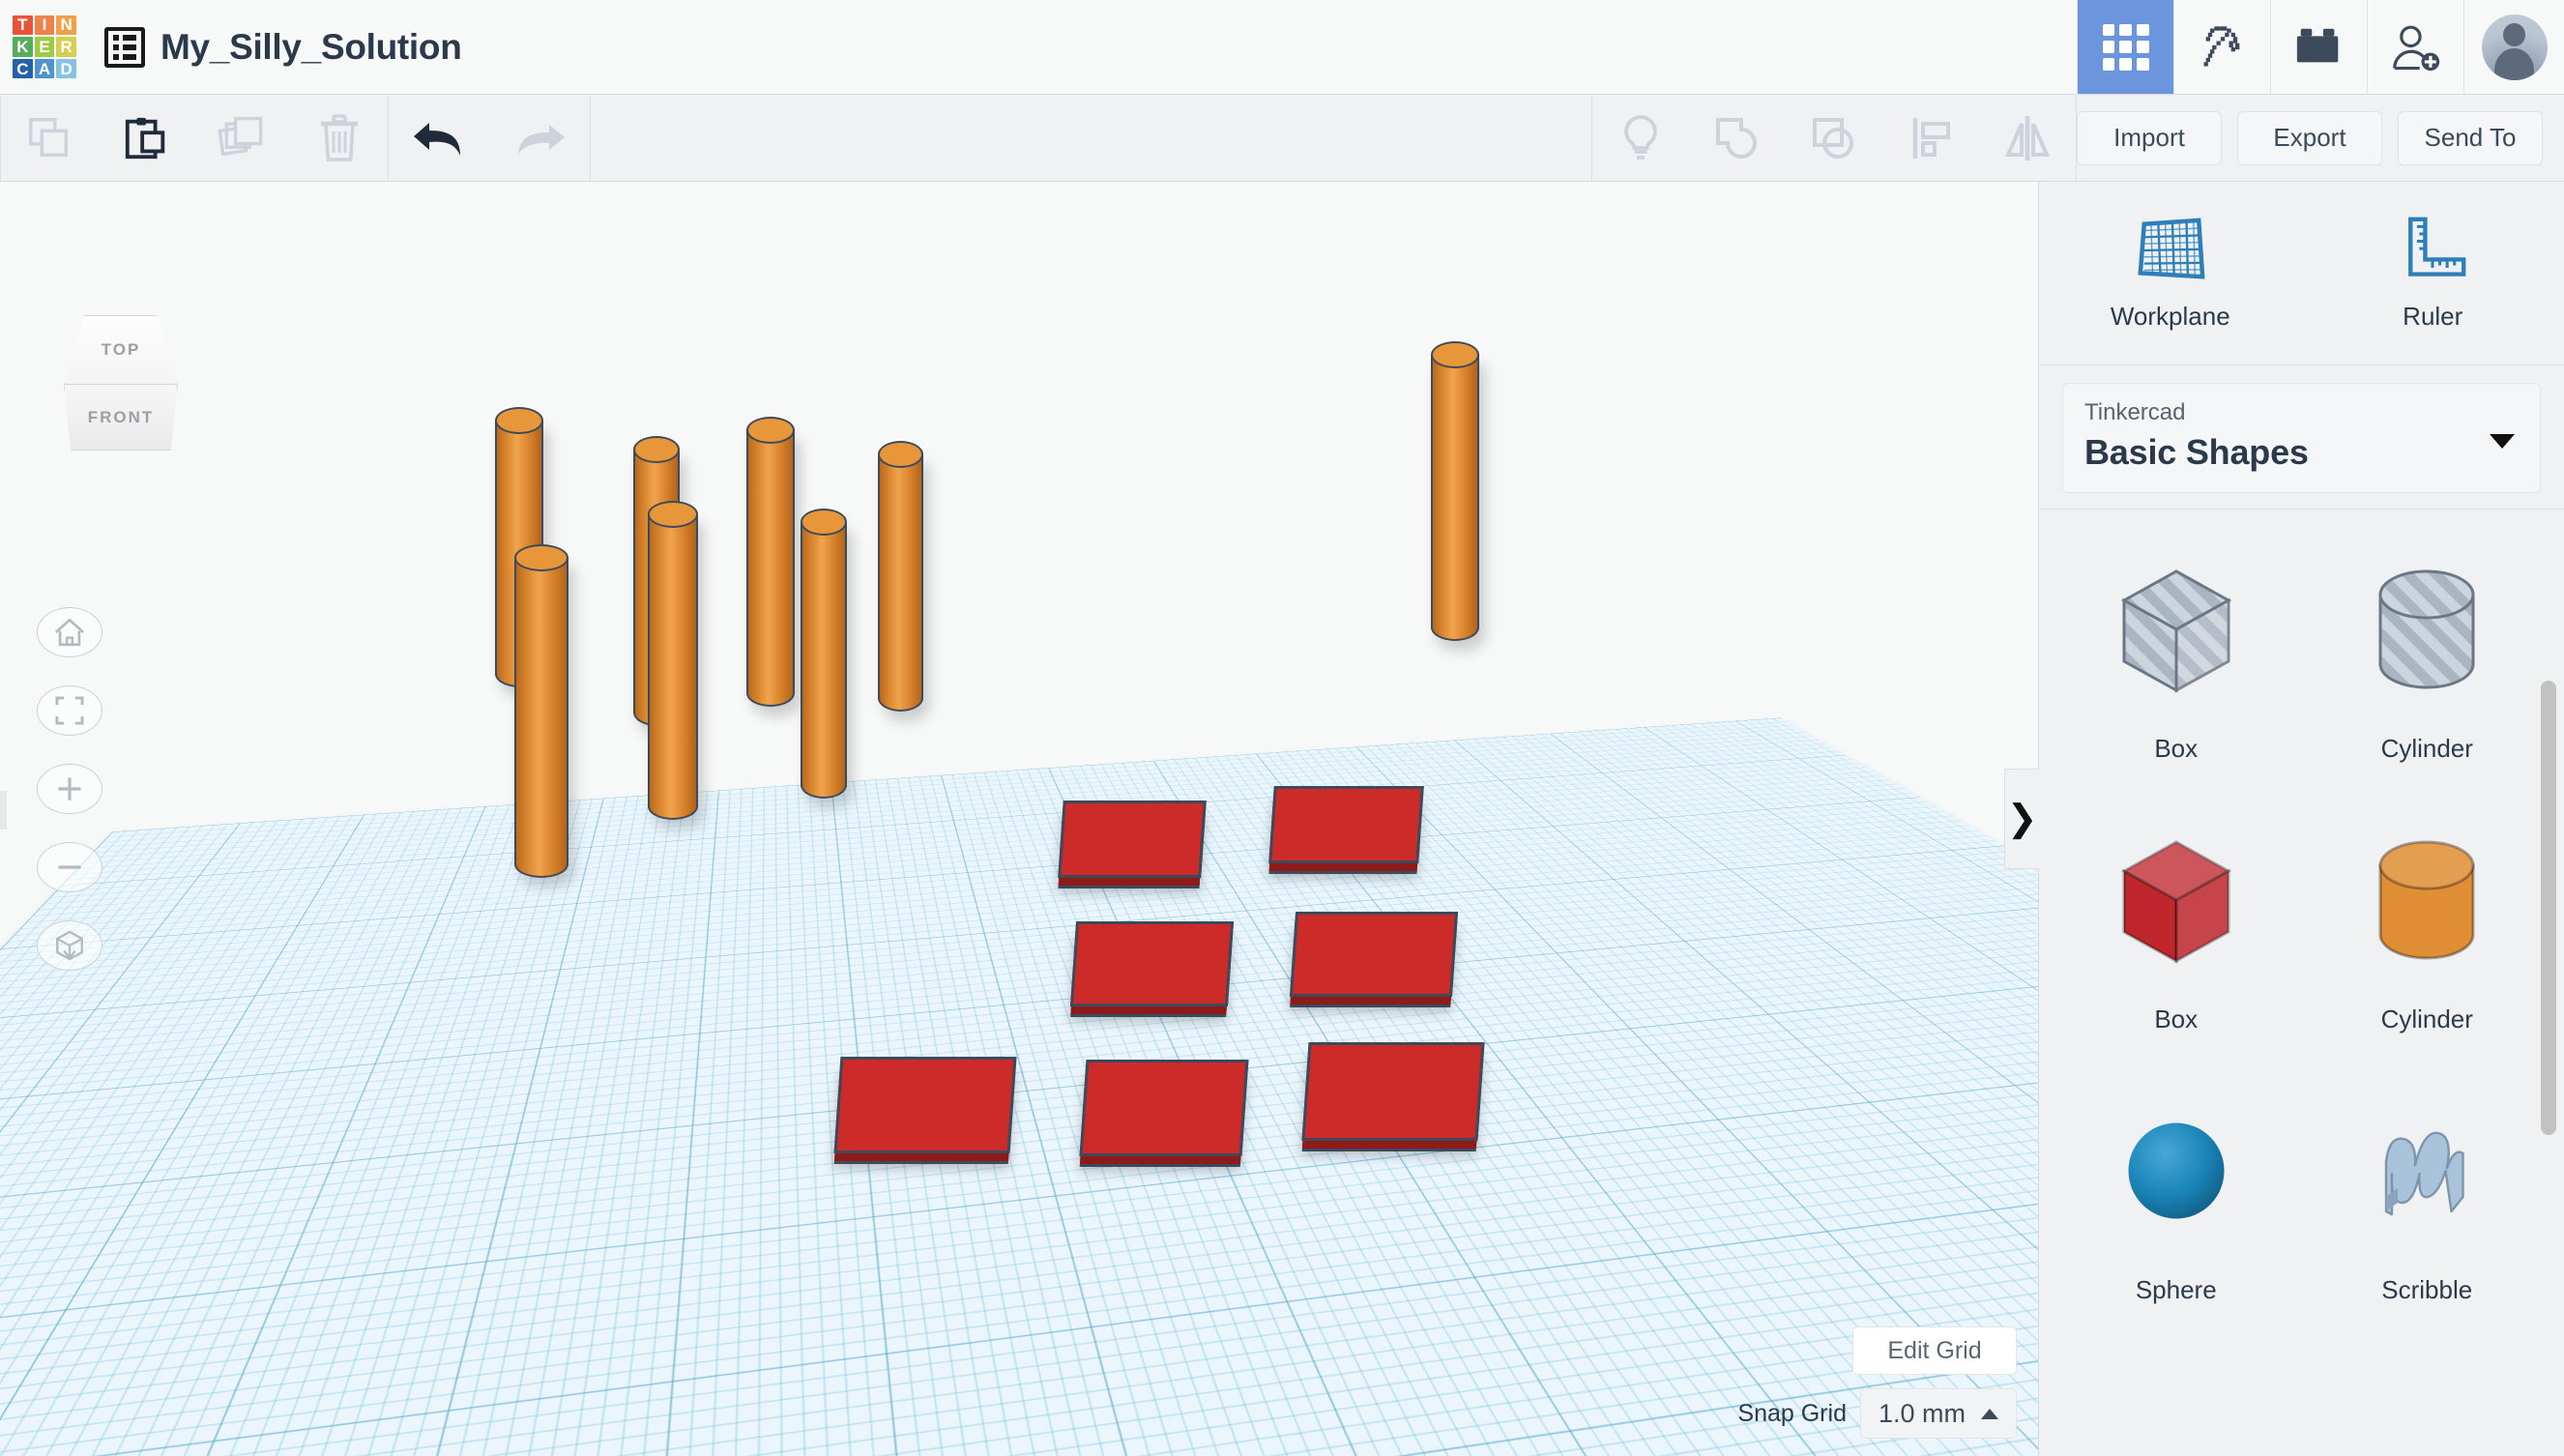  I want to click on snap-grid-select: 1.0 mm, so click(1938, 1414).